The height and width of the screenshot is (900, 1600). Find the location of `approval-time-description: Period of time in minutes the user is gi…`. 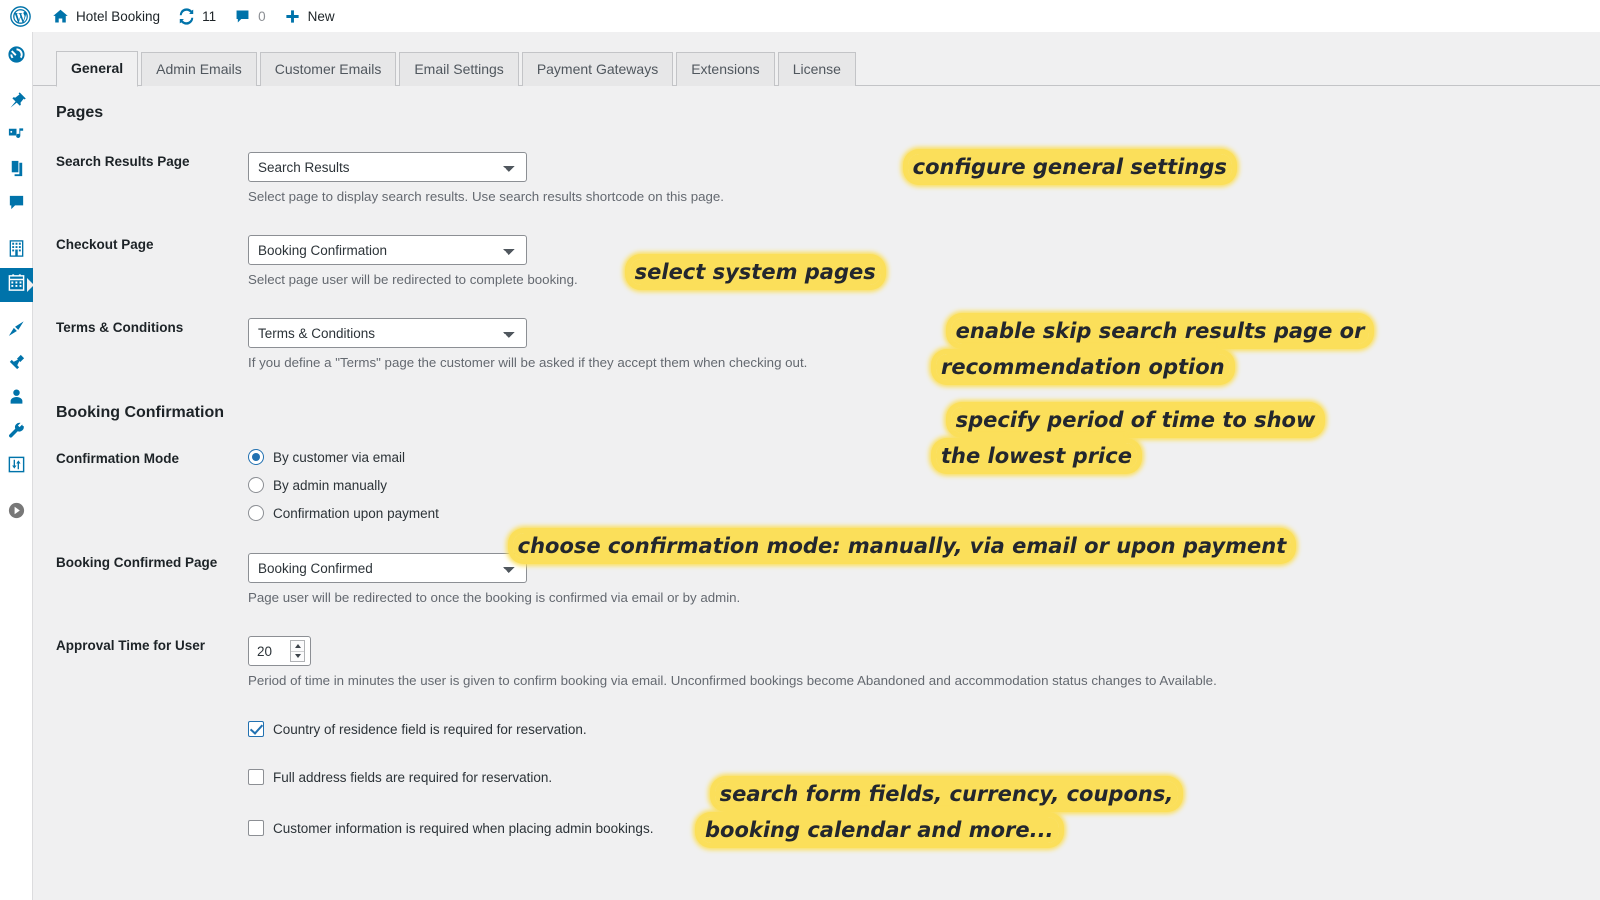

approval-time-description: Period of time in minutes the user is gi… is located at coordinates (732, 680).